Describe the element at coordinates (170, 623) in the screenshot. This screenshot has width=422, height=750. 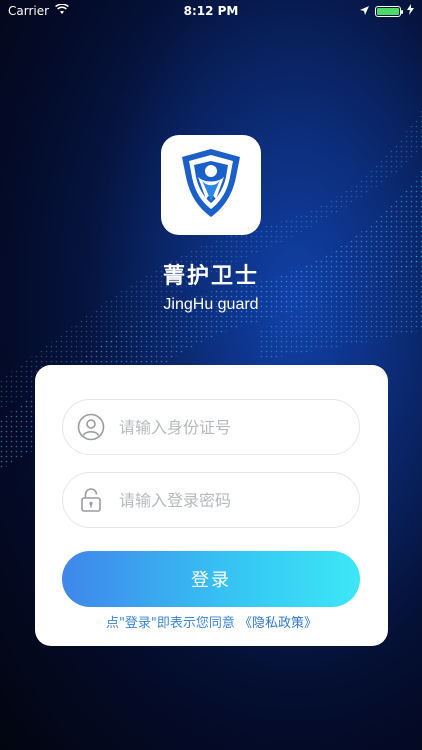
I see `agreement-text: 点"登录"即表示您同意` at that location.